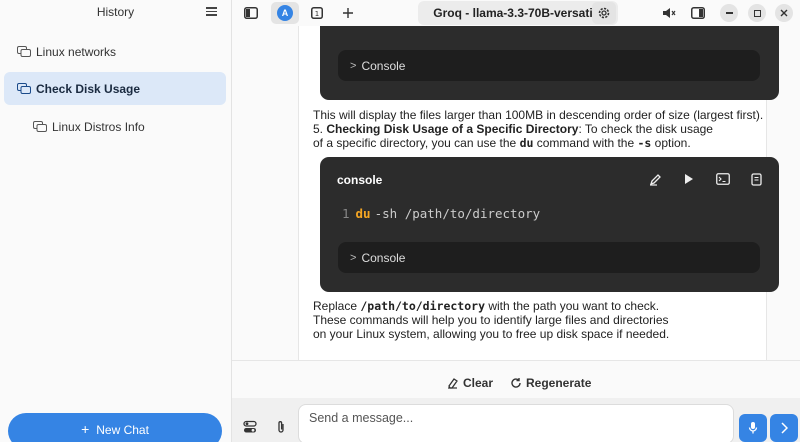 Image resolution: width=800 pixels, height=442 pixels. What do you see at coordinates (422, 306) in the screenshot?
I see `inline-code-path: /path/to/directory` at bounding box center [422, 306].